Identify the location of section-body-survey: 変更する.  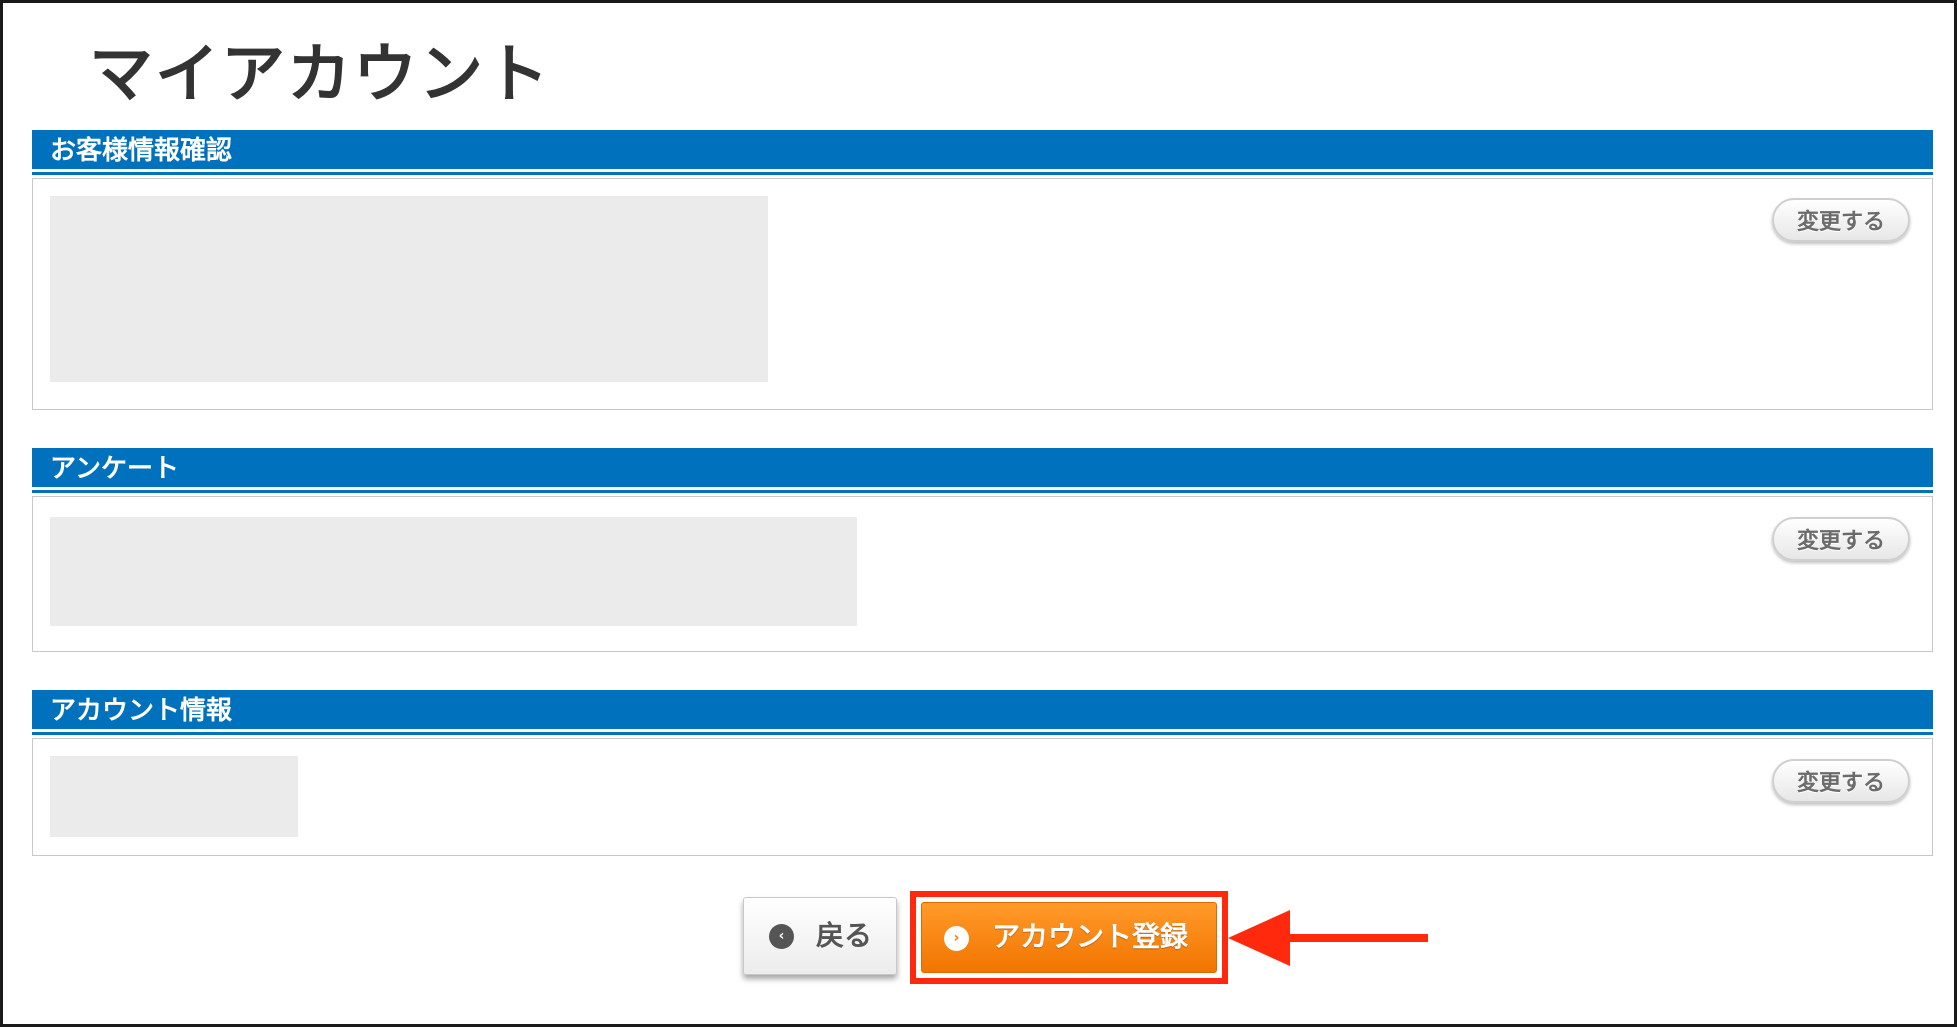
(982, 574).